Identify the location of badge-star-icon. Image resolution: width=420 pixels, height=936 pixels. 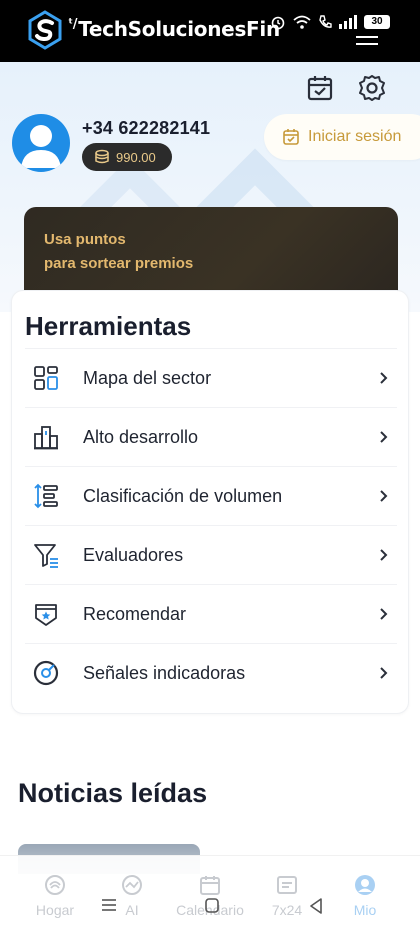
(46, 615).